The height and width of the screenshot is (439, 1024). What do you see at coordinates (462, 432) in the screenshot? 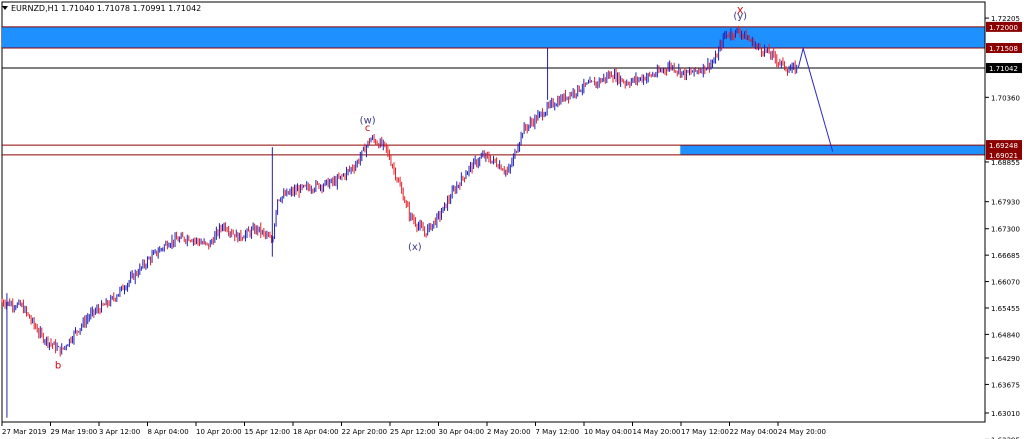
I see `x-tick-label: 30 Apr 04:00` at bounding box center [462, 432].